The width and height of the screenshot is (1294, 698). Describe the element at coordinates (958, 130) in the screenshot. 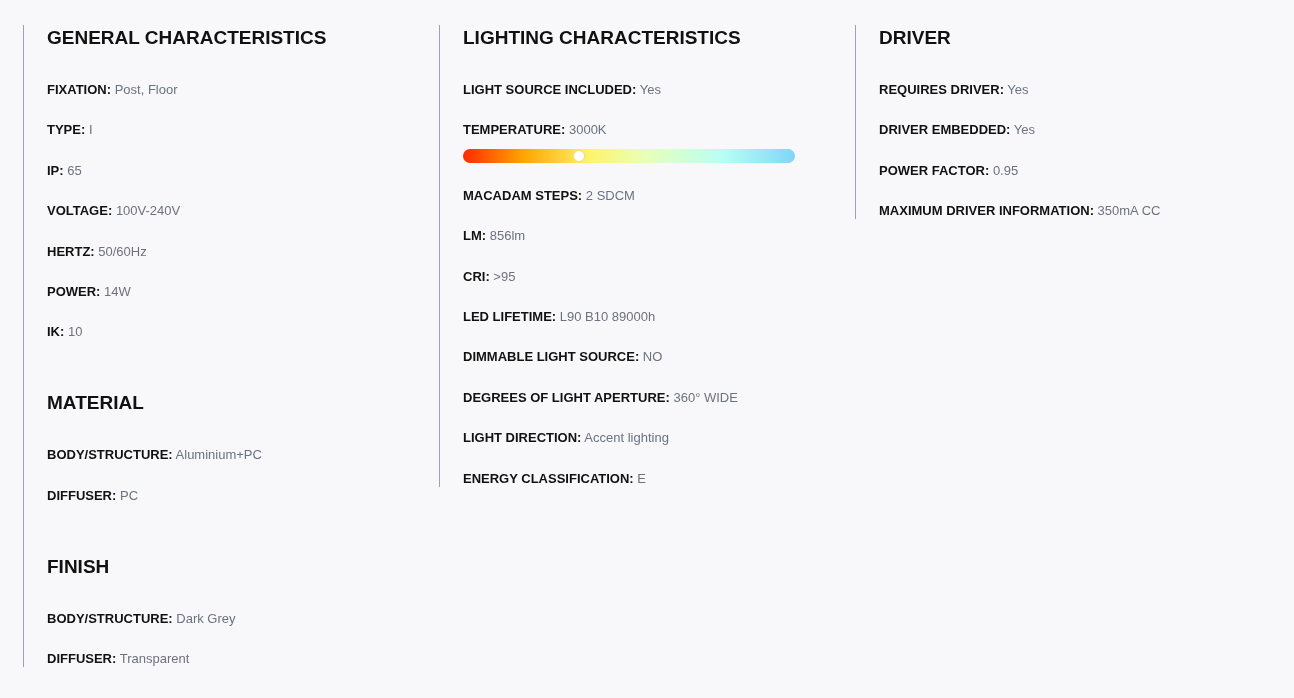

I see `spec-line: DRIVER EMBEDDED: Yes` at that location.